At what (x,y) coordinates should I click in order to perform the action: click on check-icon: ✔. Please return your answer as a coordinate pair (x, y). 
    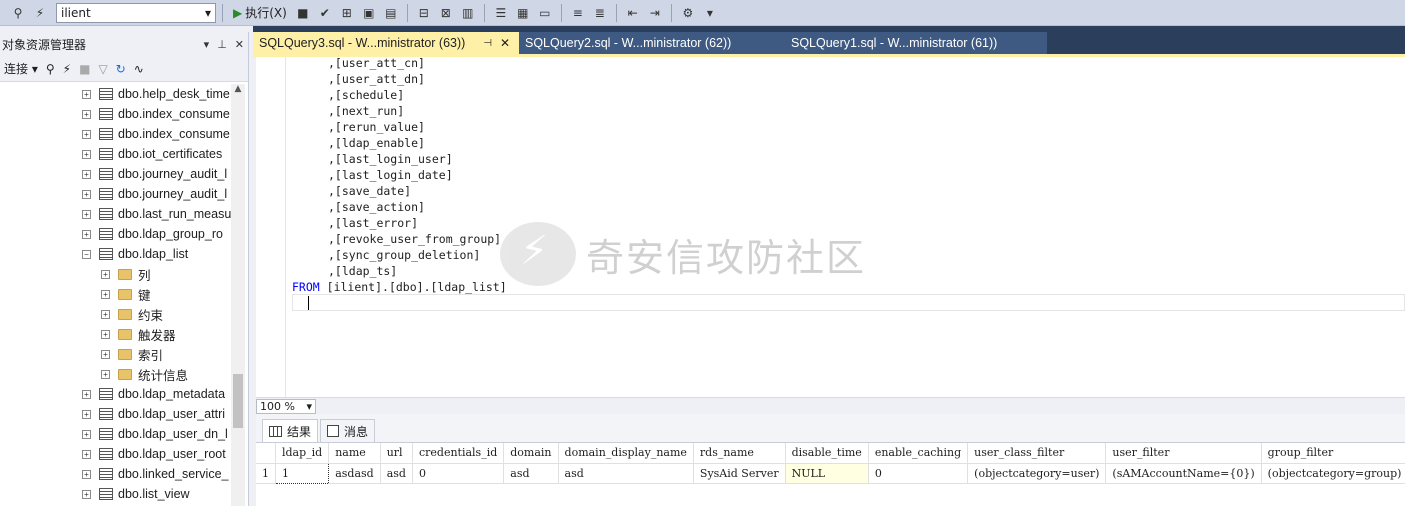
    Looking at the image, I should click on (325, 13).